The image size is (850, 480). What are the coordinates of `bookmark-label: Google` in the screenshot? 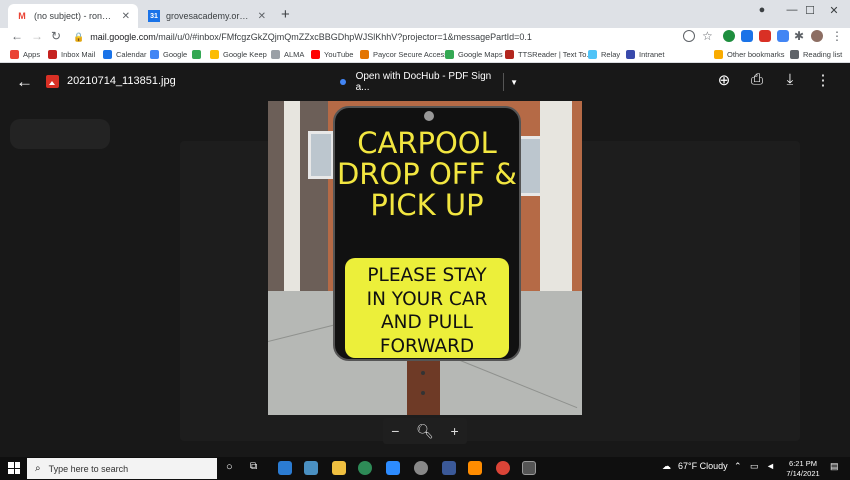 It's located at (175, 54).